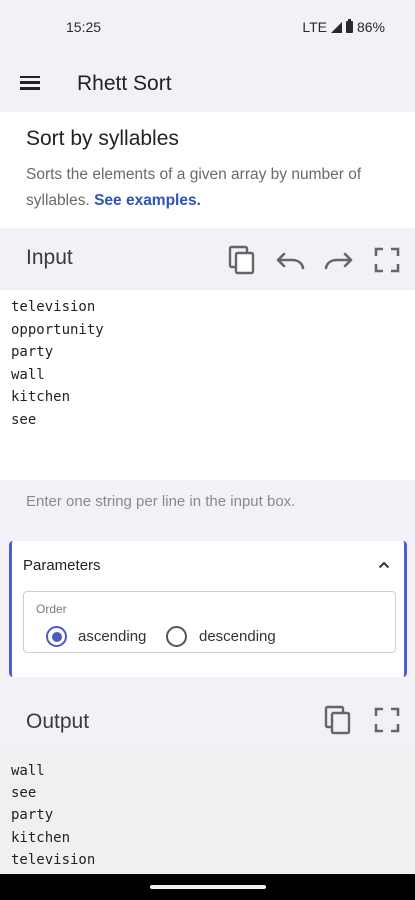  Describe the element at coordinates (112, 636) in the screenshot. I see `ascending-label: ascending` at that location.